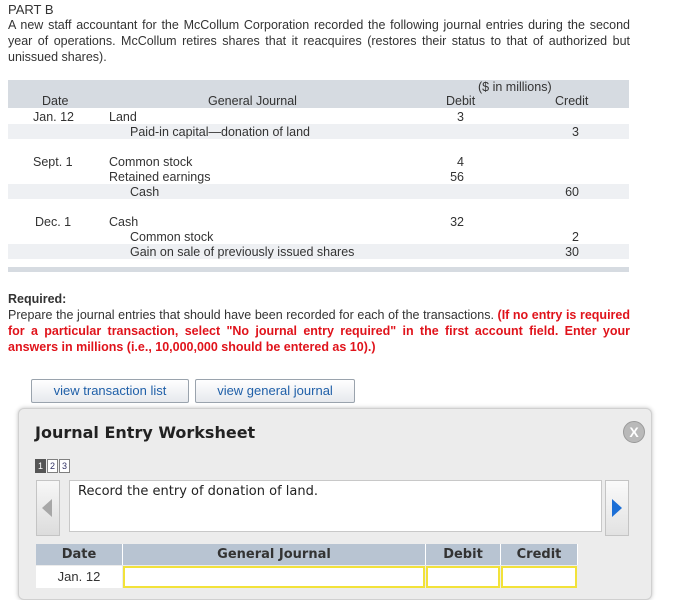  I want to click on header-date: Date, so click(55, 101).